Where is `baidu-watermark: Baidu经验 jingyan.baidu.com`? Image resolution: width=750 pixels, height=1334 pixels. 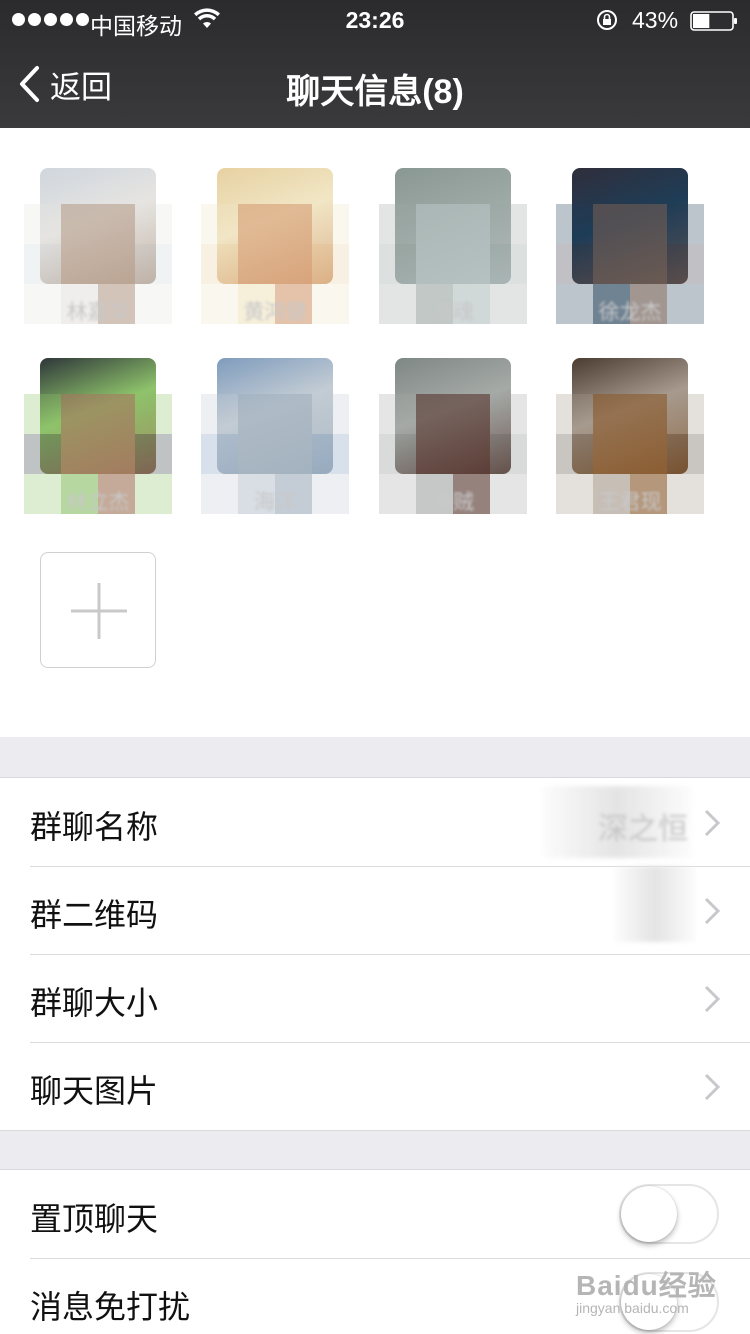
baidu-watermark: Baidu经验 jingyan.baidu.com is located at coordinates (661, 1291).